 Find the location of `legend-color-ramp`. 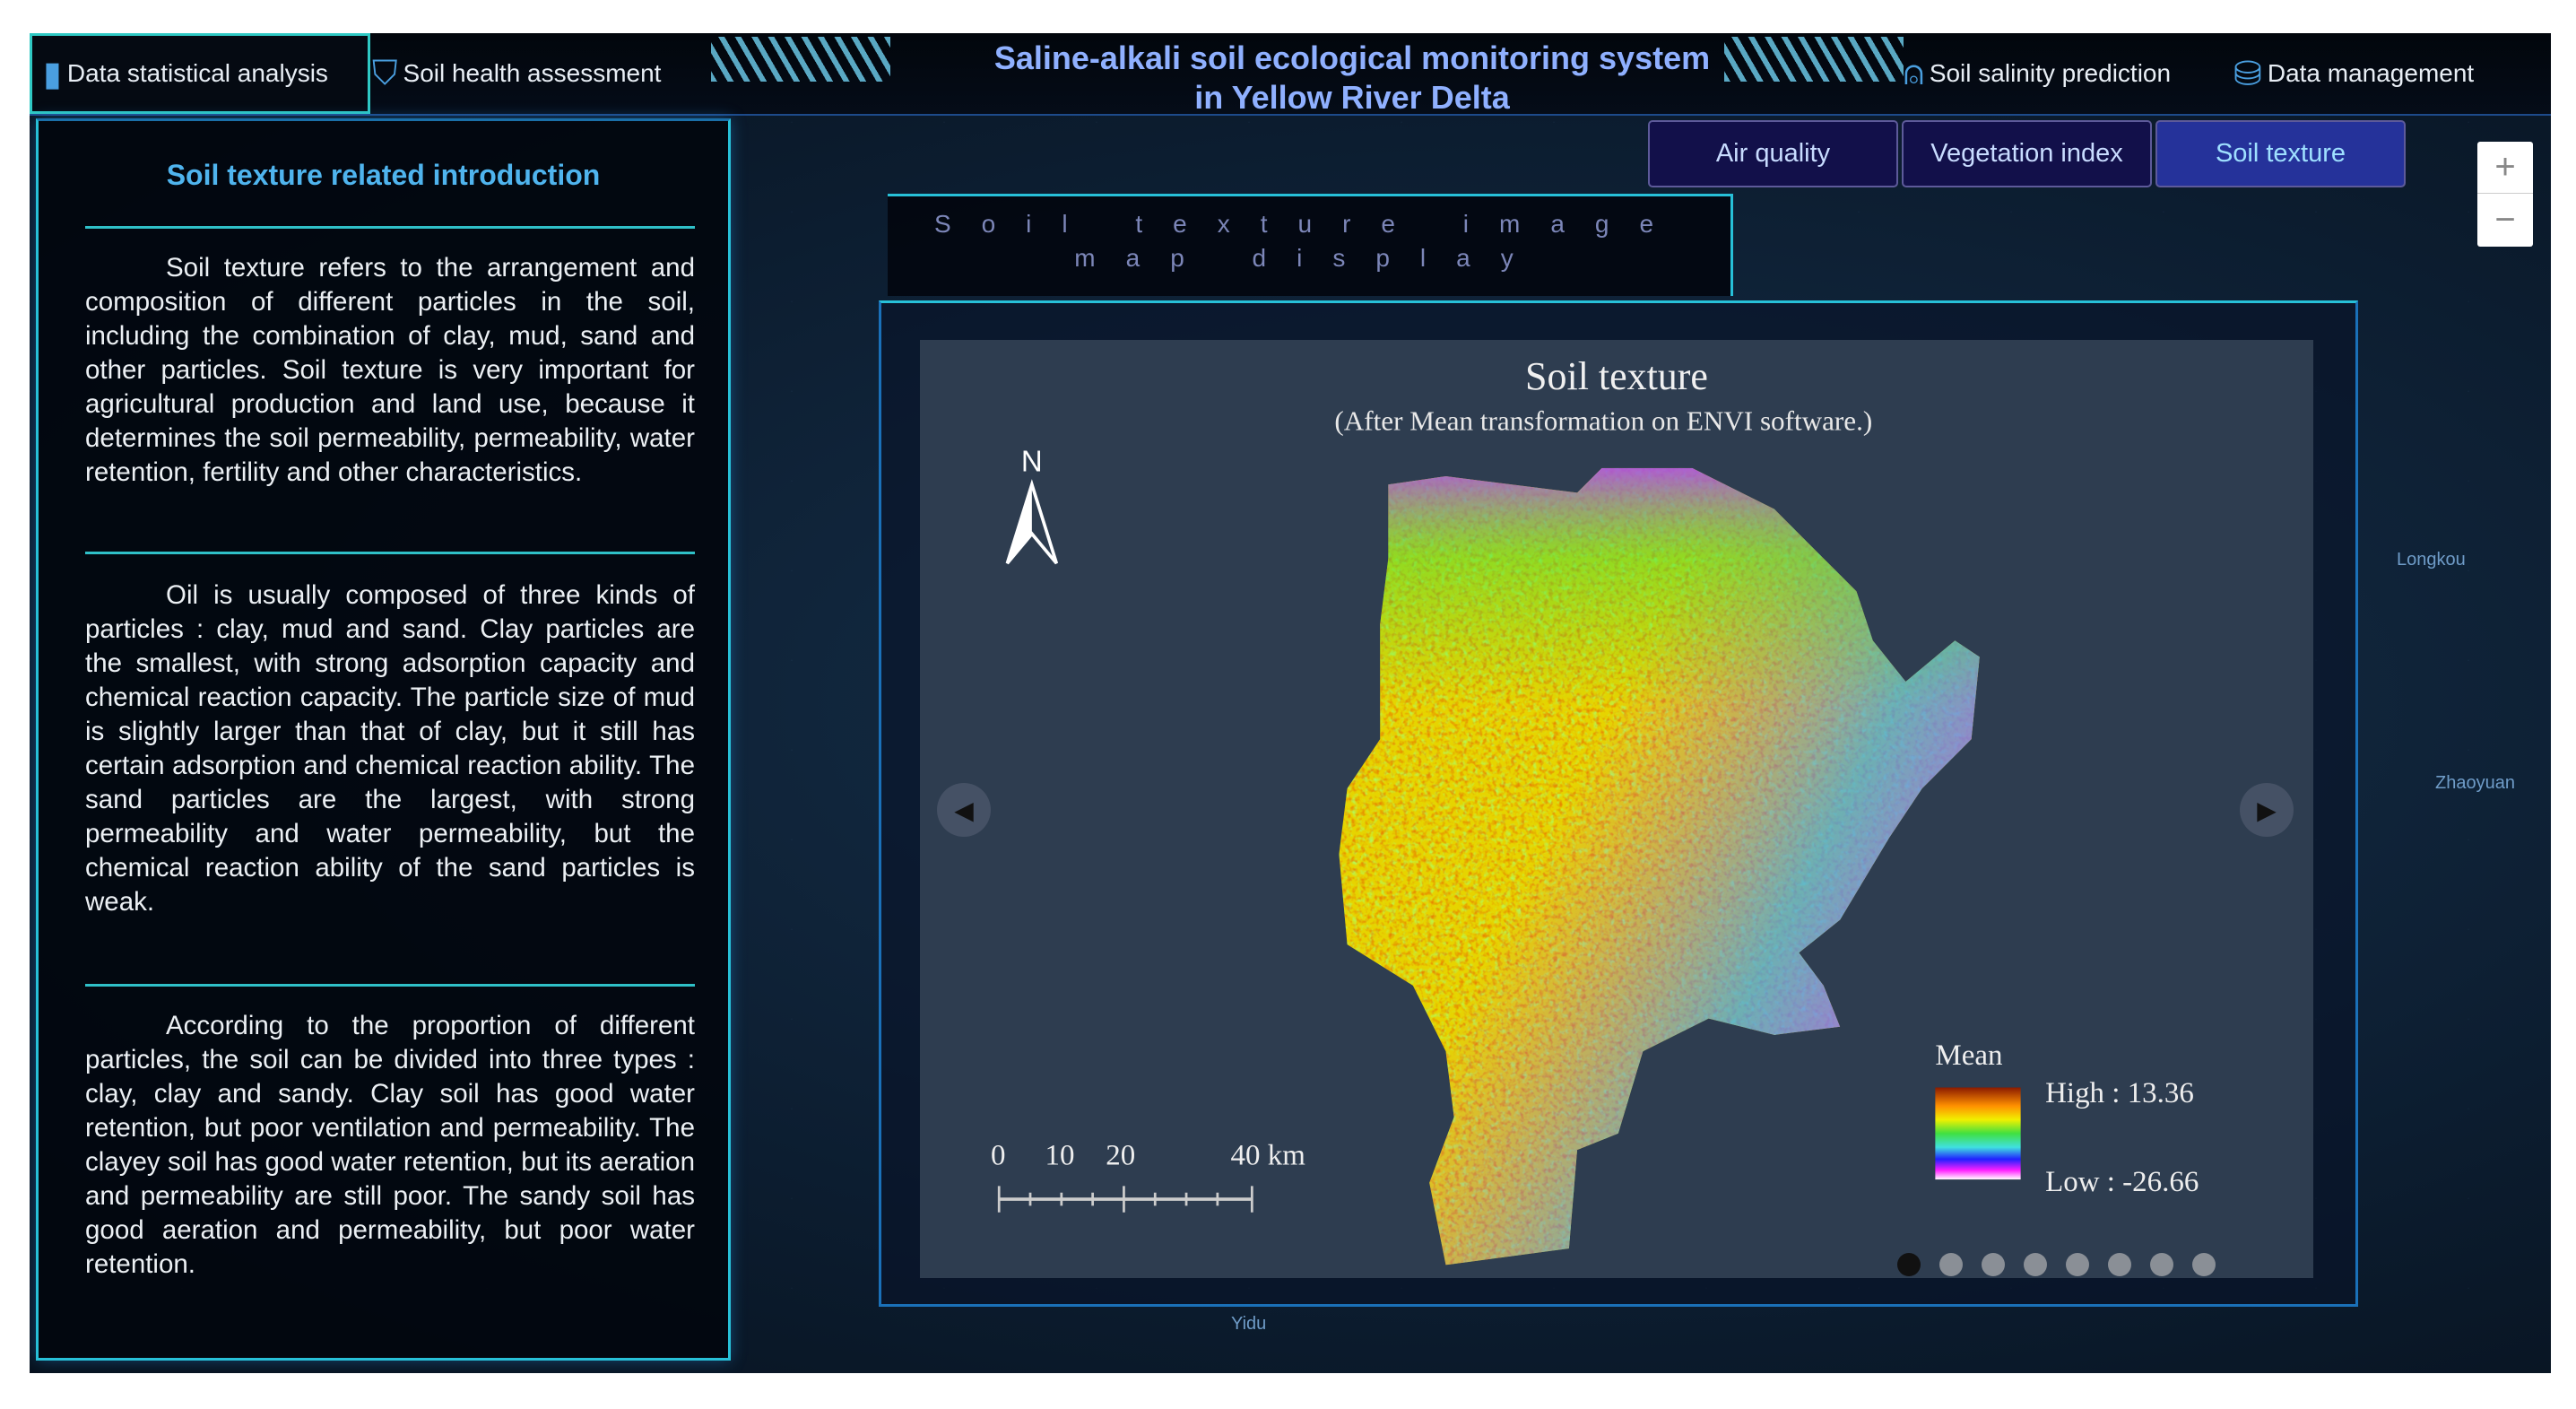

legend-color-ramp is located at coordinates (1978, 1133).